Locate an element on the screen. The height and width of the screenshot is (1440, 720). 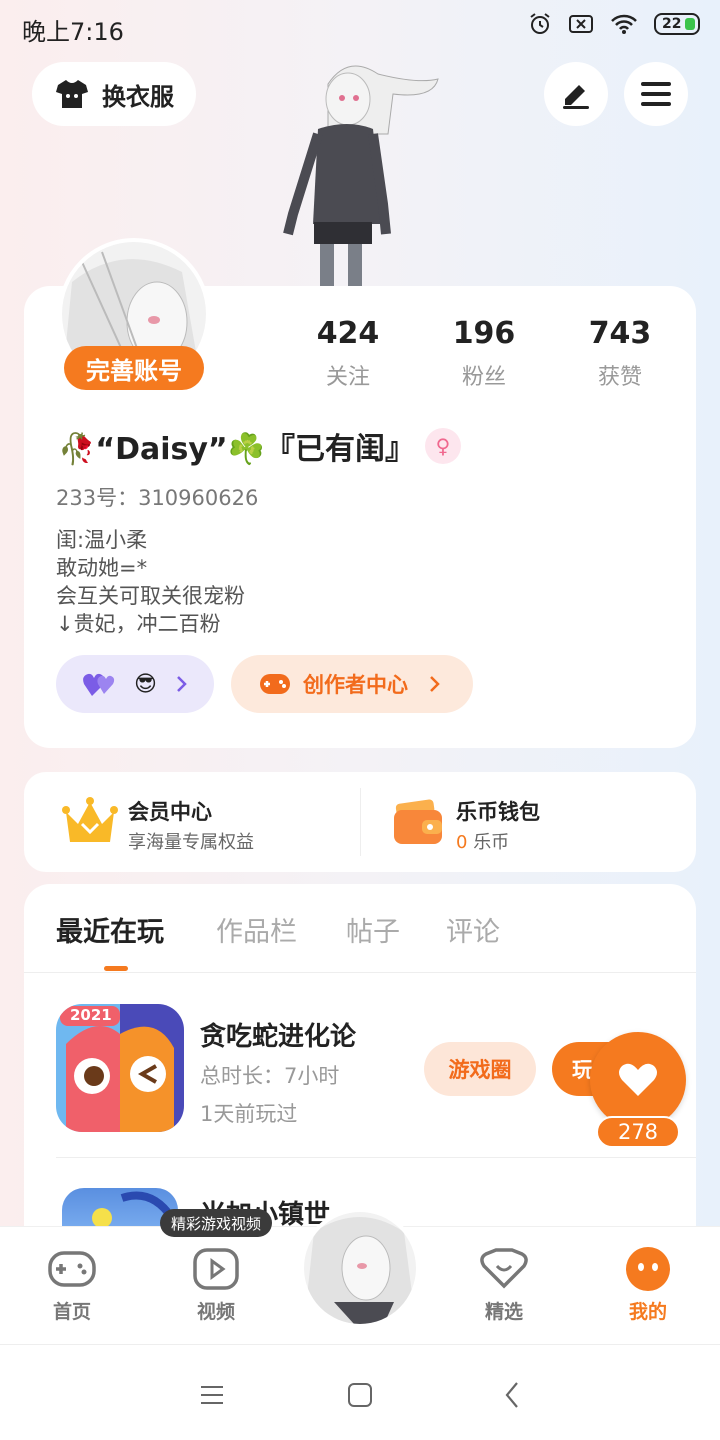
back-button is located at coordinates (512, 1395).